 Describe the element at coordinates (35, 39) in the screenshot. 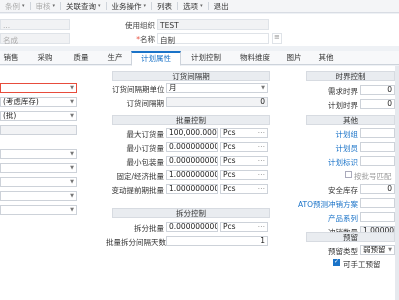

I see `header-left-field-2: 名成` at that location.